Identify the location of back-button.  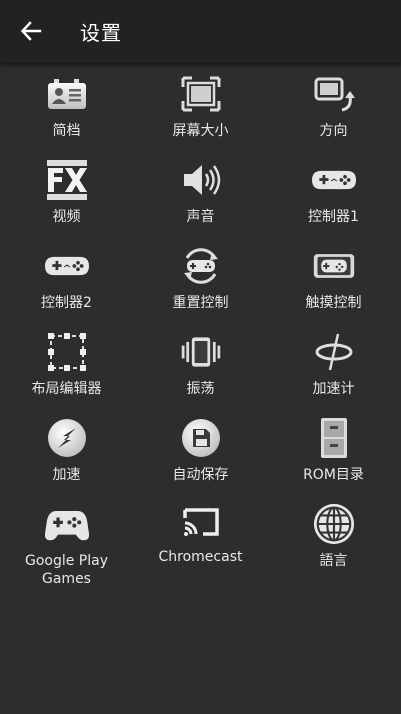
(31, 31).